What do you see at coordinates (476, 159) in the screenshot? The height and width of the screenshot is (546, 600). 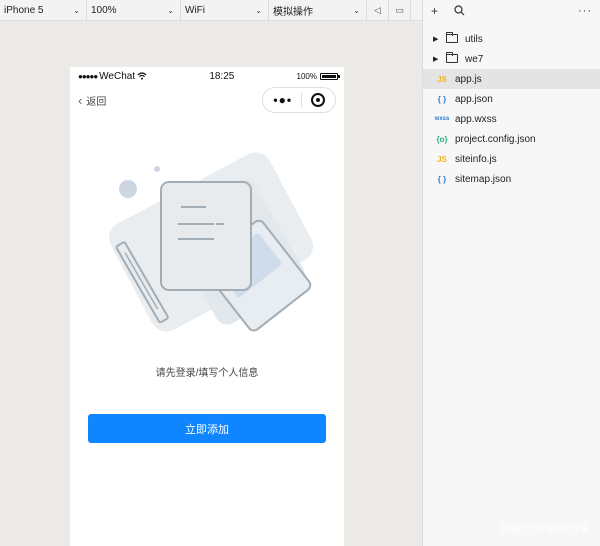 I see `file-name: siteinfo.js` at bounding box center [476, 159].